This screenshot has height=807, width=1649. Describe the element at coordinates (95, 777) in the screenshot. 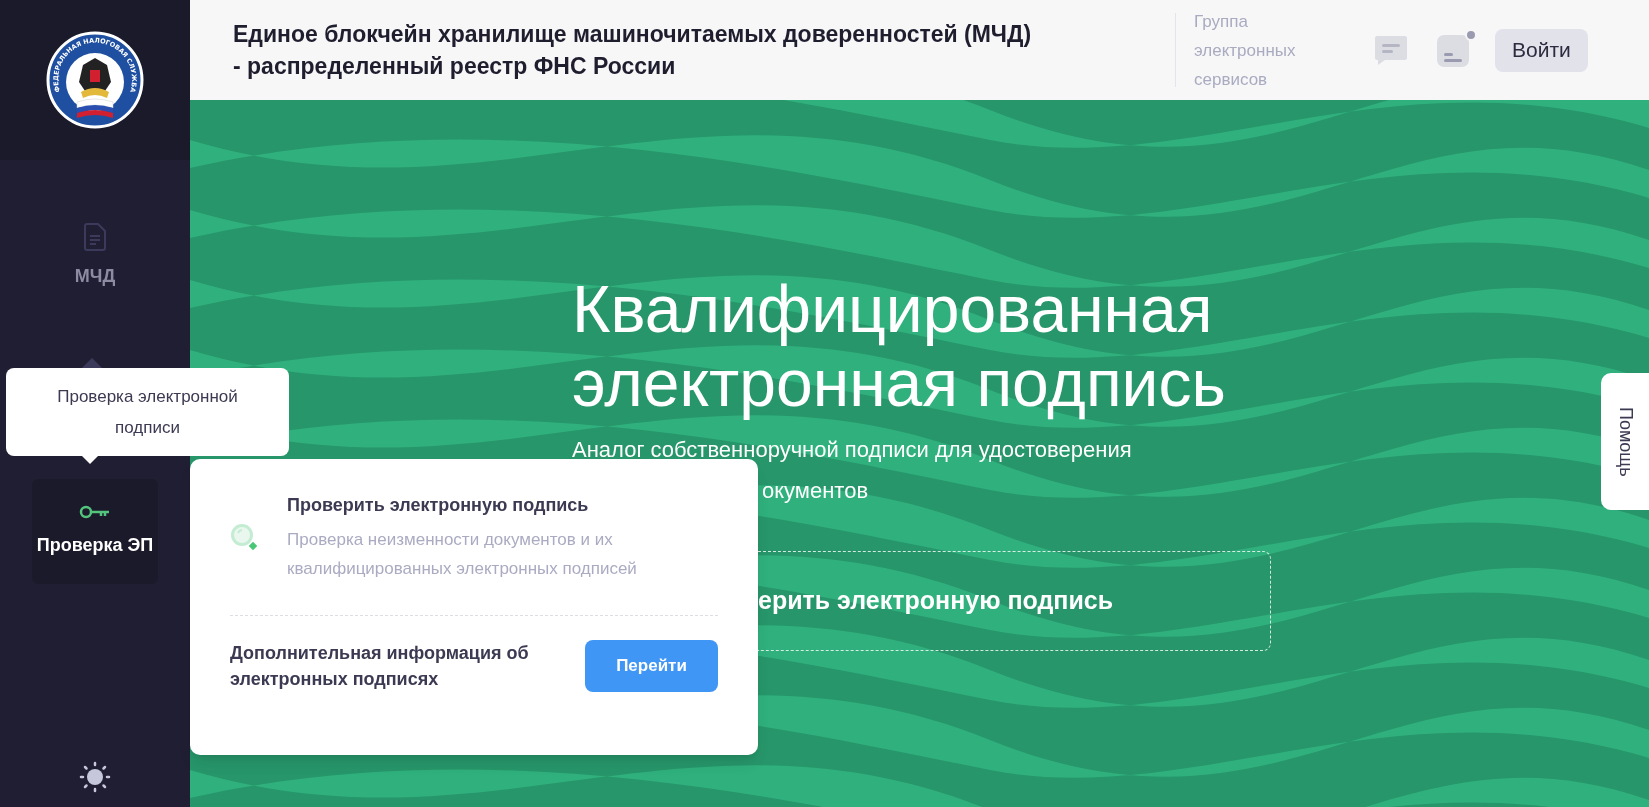

I see `sun-icon` at that location.